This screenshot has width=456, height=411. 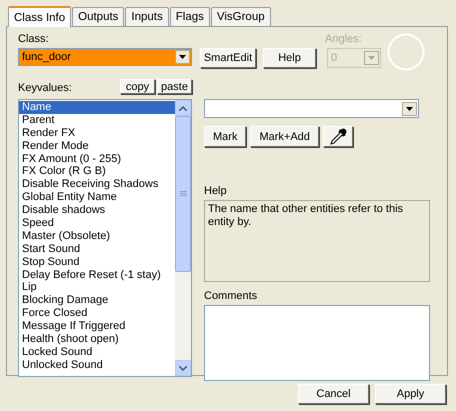 What do you see at coordinates (410, 394) in the screenshot?
I see `dialog-button: Apply` at bounding box center [410, 394].